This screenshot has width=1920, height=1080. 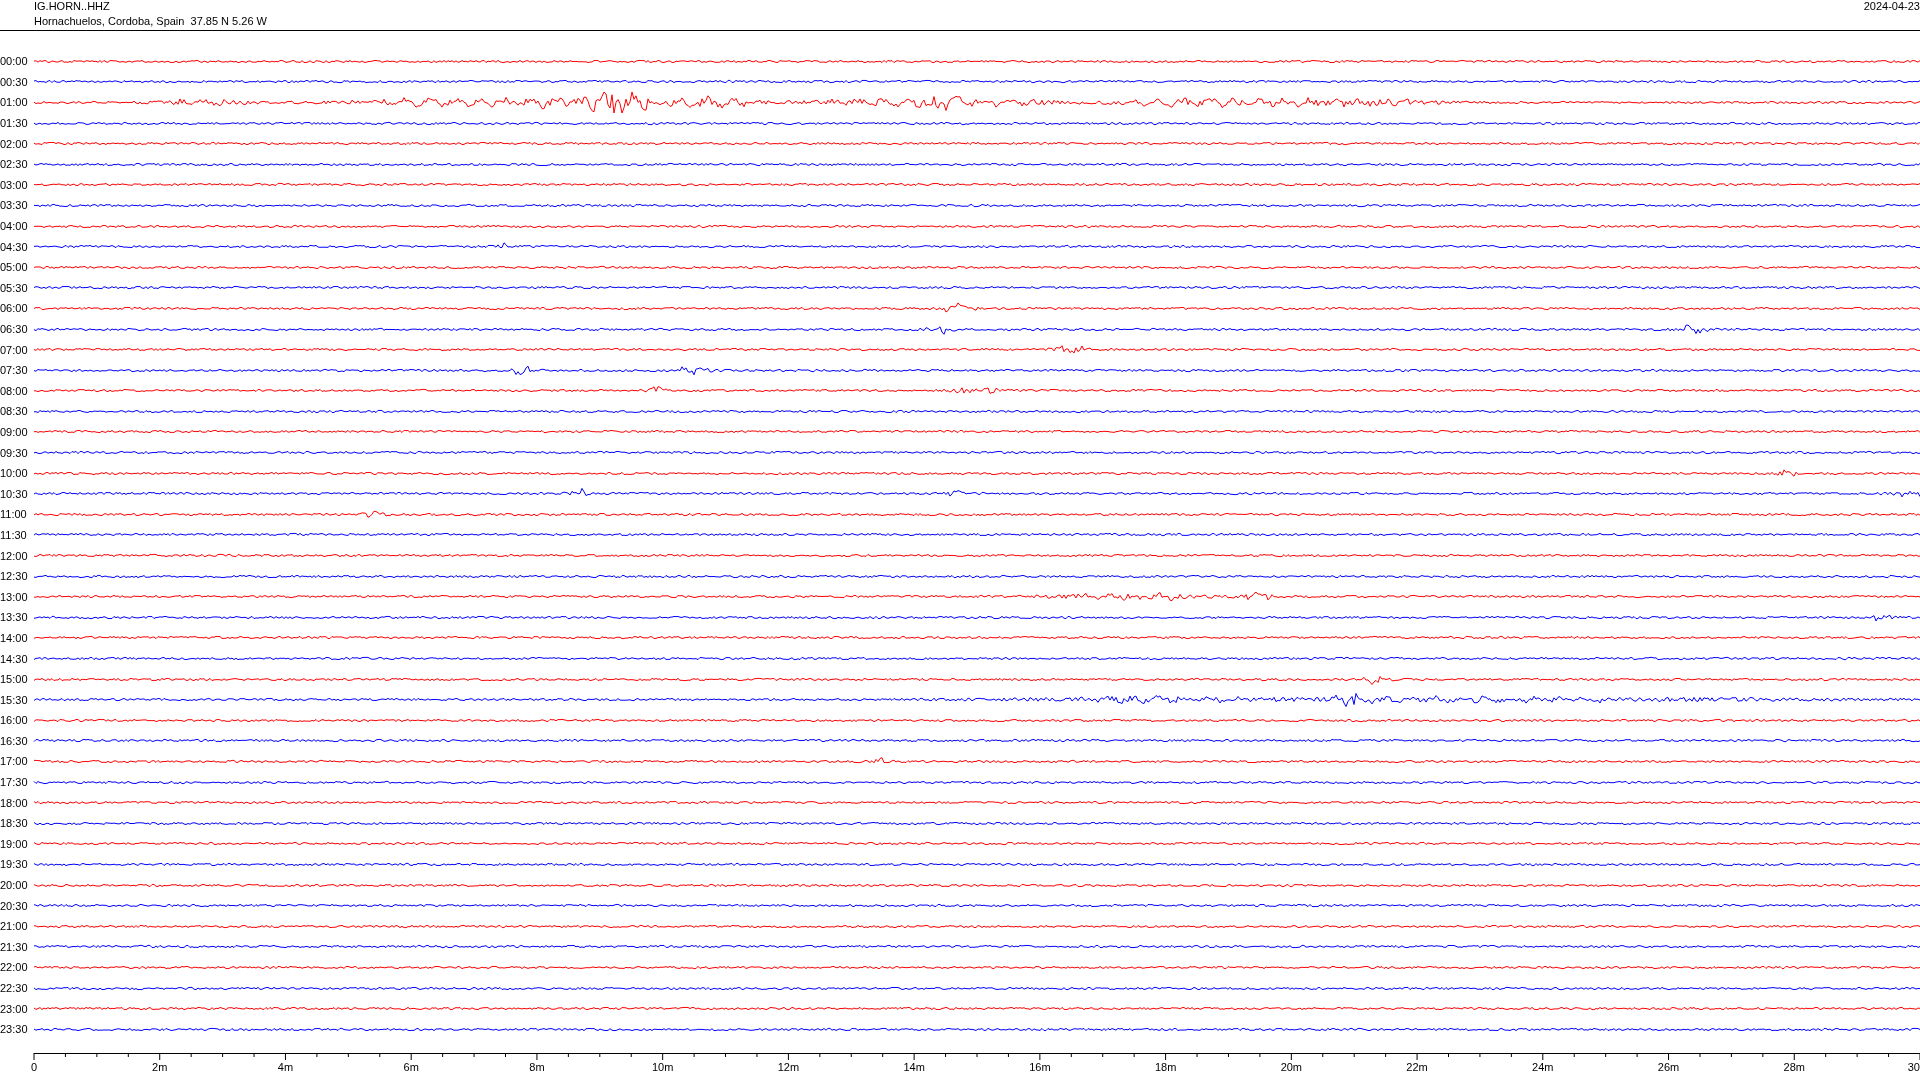 I want to click on time-label: 15:30, so click(x=14, y=699).